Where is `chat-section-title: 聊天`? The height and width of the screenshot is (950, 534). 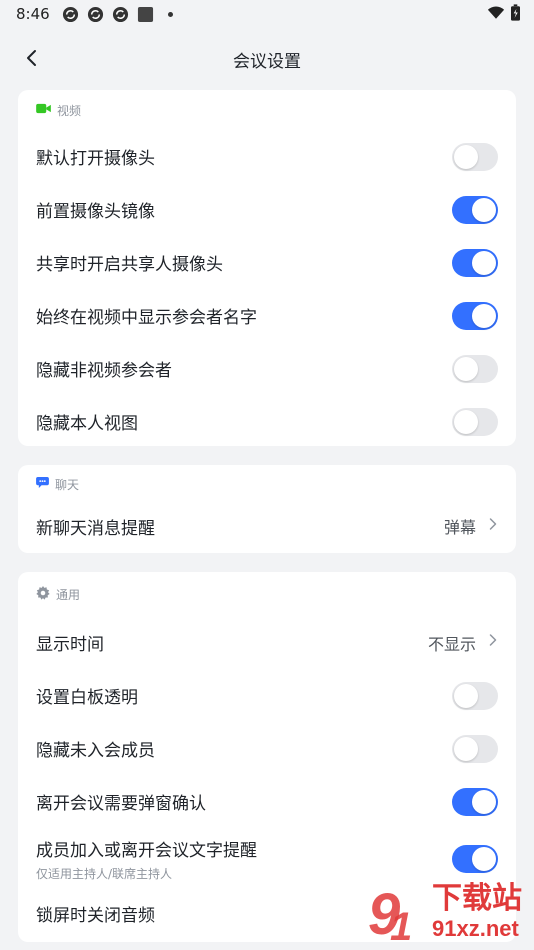 chat-section-title: 聊天 is located at coordinates (67, 484).